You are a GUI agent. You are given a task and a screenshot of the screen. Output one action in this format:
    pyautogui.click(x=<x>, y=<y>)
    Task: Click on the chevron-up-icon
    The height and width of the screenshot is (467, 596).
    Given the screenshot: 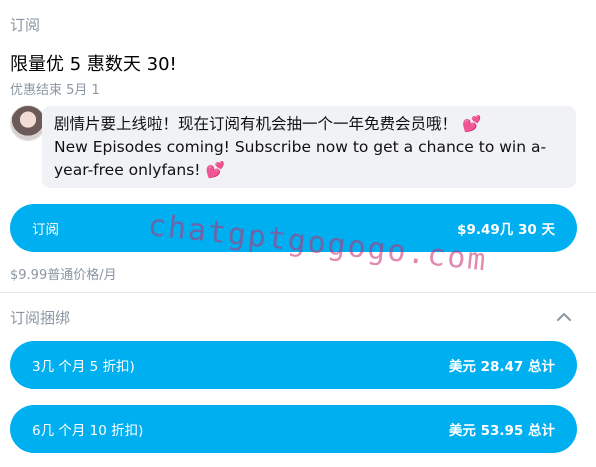 What is the action you would take?
    pyautogui.click(x=564, y=317)
    